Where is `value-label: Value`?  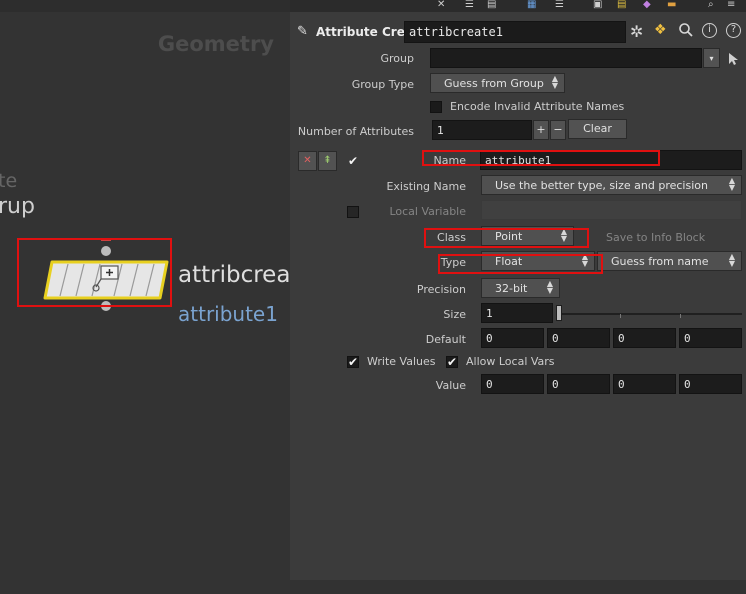
value-label: Value is located at coordinates (450, 385).